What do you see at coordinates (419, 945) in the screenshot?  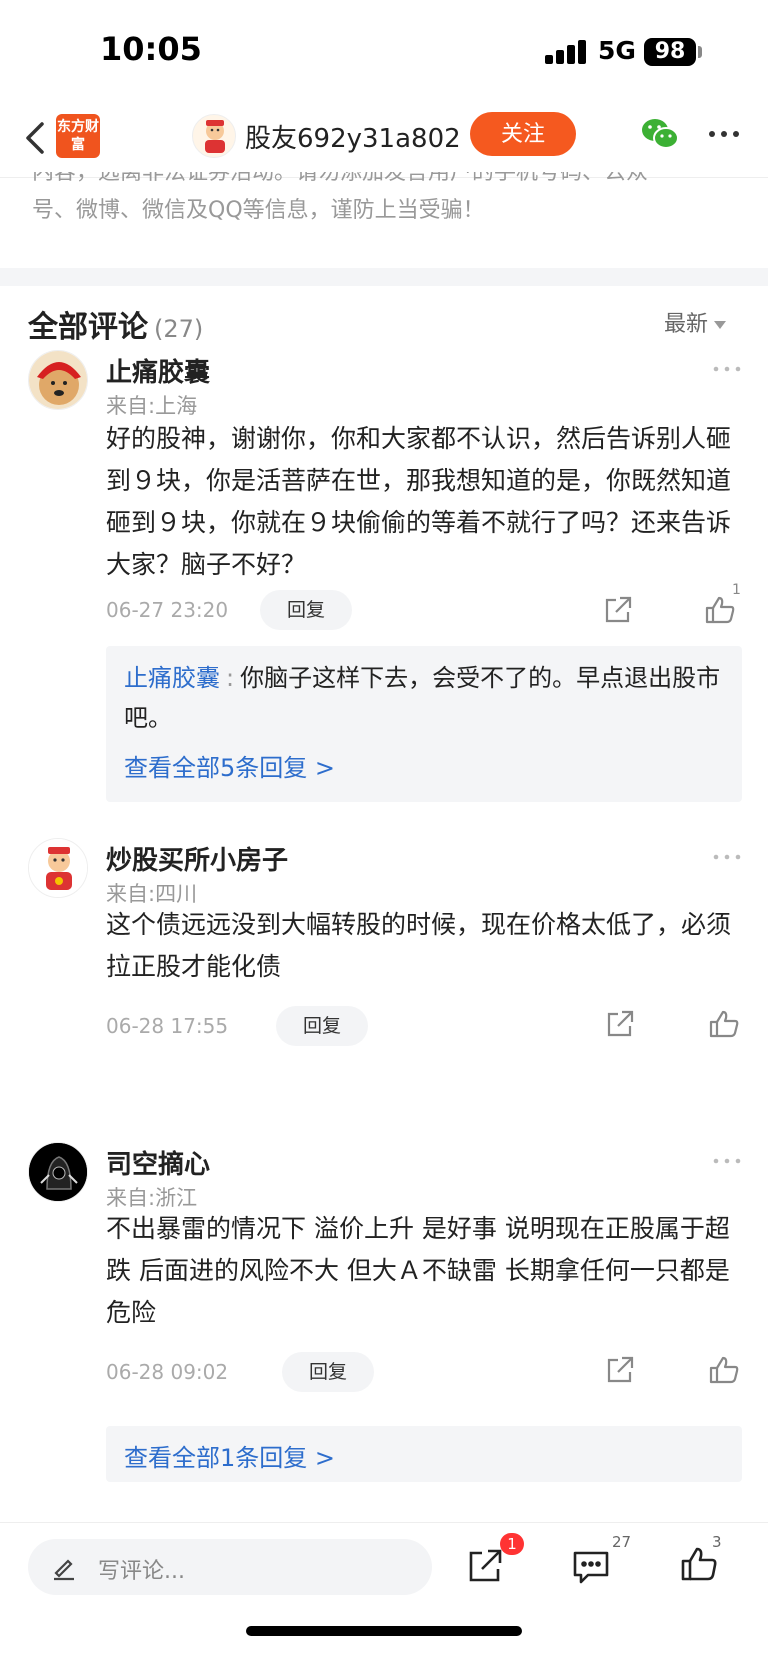 I see `comment-text: 这个债远远没到大幅转股的时候，现在价格太低了，必须拉正股才能化债` at bounding box center [419, 945].